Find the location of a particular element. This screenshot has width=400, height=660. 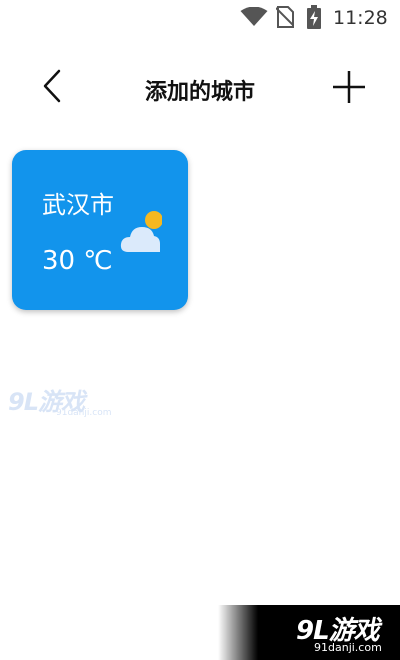

plus-icon is located at coordinates (349, 89).